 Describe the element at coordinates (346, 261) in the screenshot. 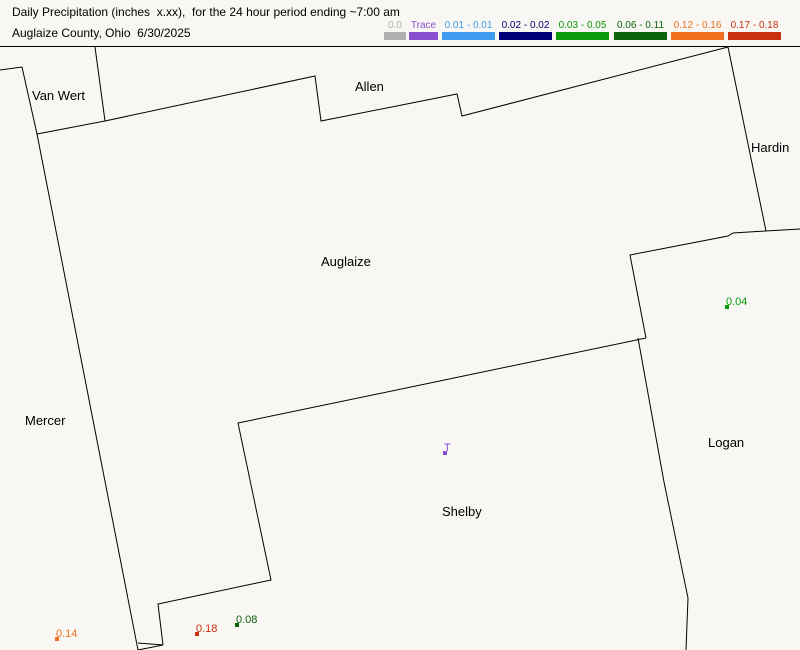

I see `county-label-auglaize: Auglaize` at that location.